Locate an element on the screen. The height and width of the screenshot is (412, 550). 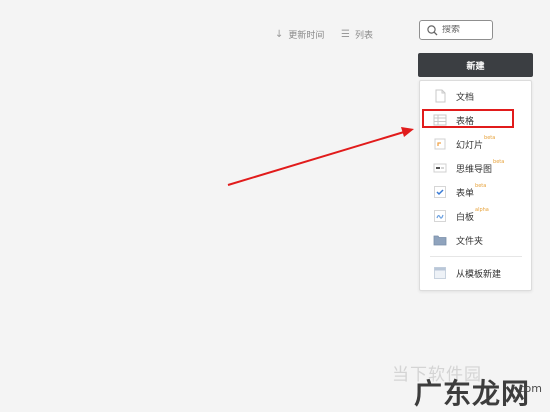
menu-item-label: 文件夹 is located at coordinates (470, 242).